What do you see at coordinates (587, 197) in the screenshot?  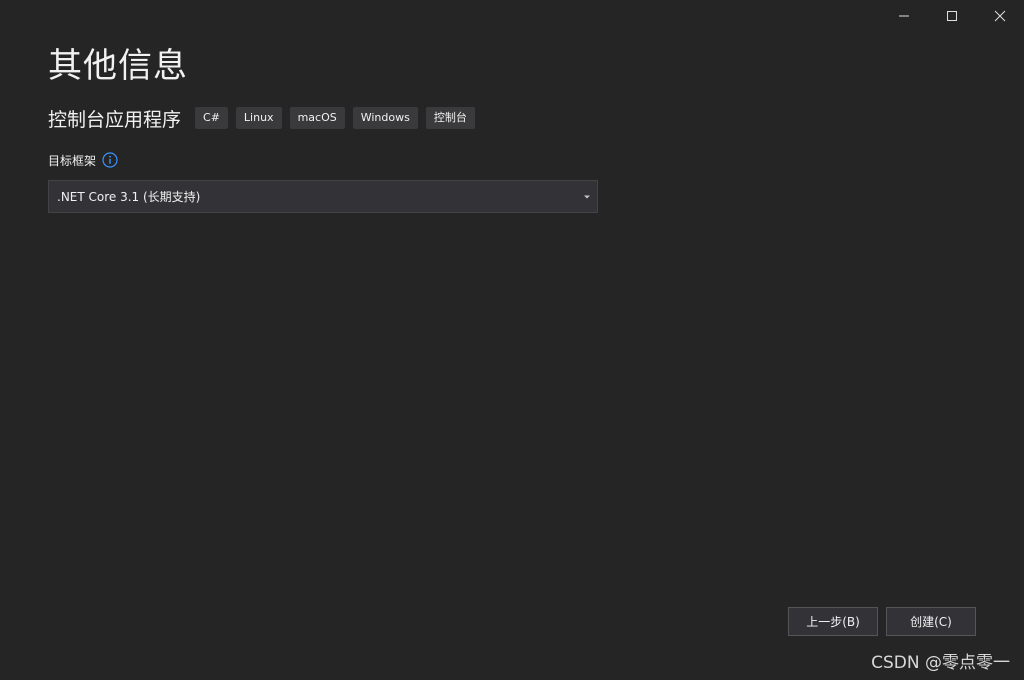 I see `chevron-down-icon` at bounding box center [587, 197].